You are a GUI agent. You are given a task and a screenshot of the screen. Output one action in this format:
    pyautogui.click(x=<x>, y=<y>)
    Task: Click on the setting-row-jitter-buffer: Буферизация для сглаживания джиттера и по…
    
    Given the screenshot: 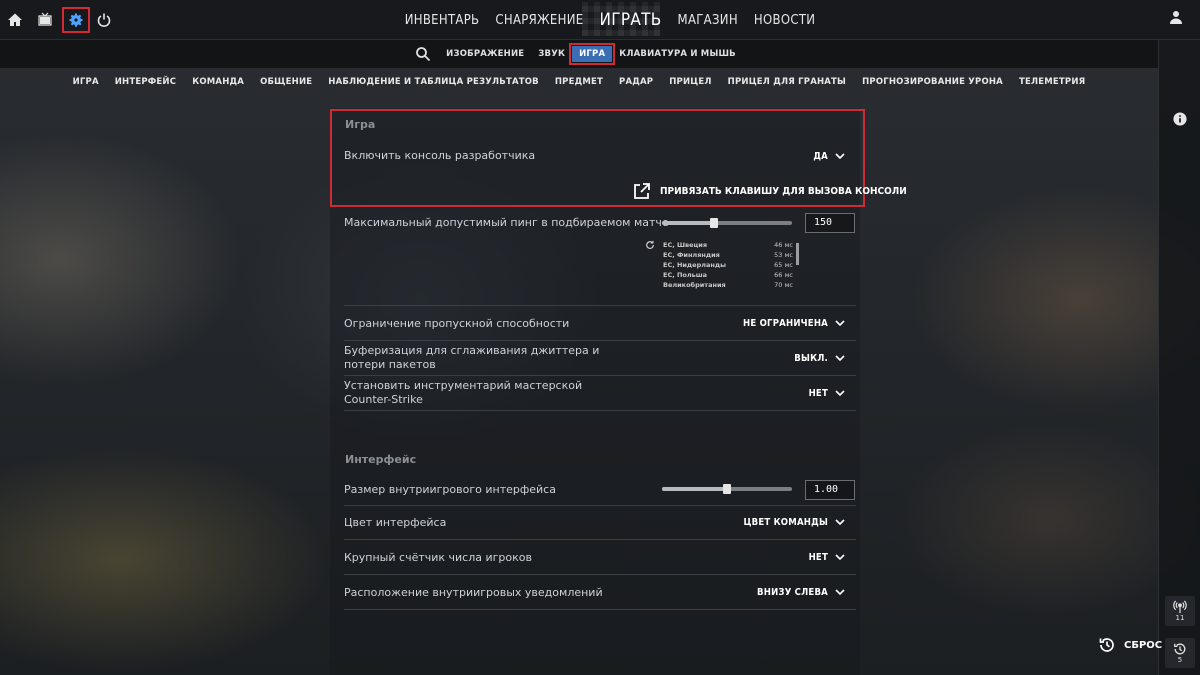 What is the action you would take?
    pyautogui.click(x=600, y=358)
    